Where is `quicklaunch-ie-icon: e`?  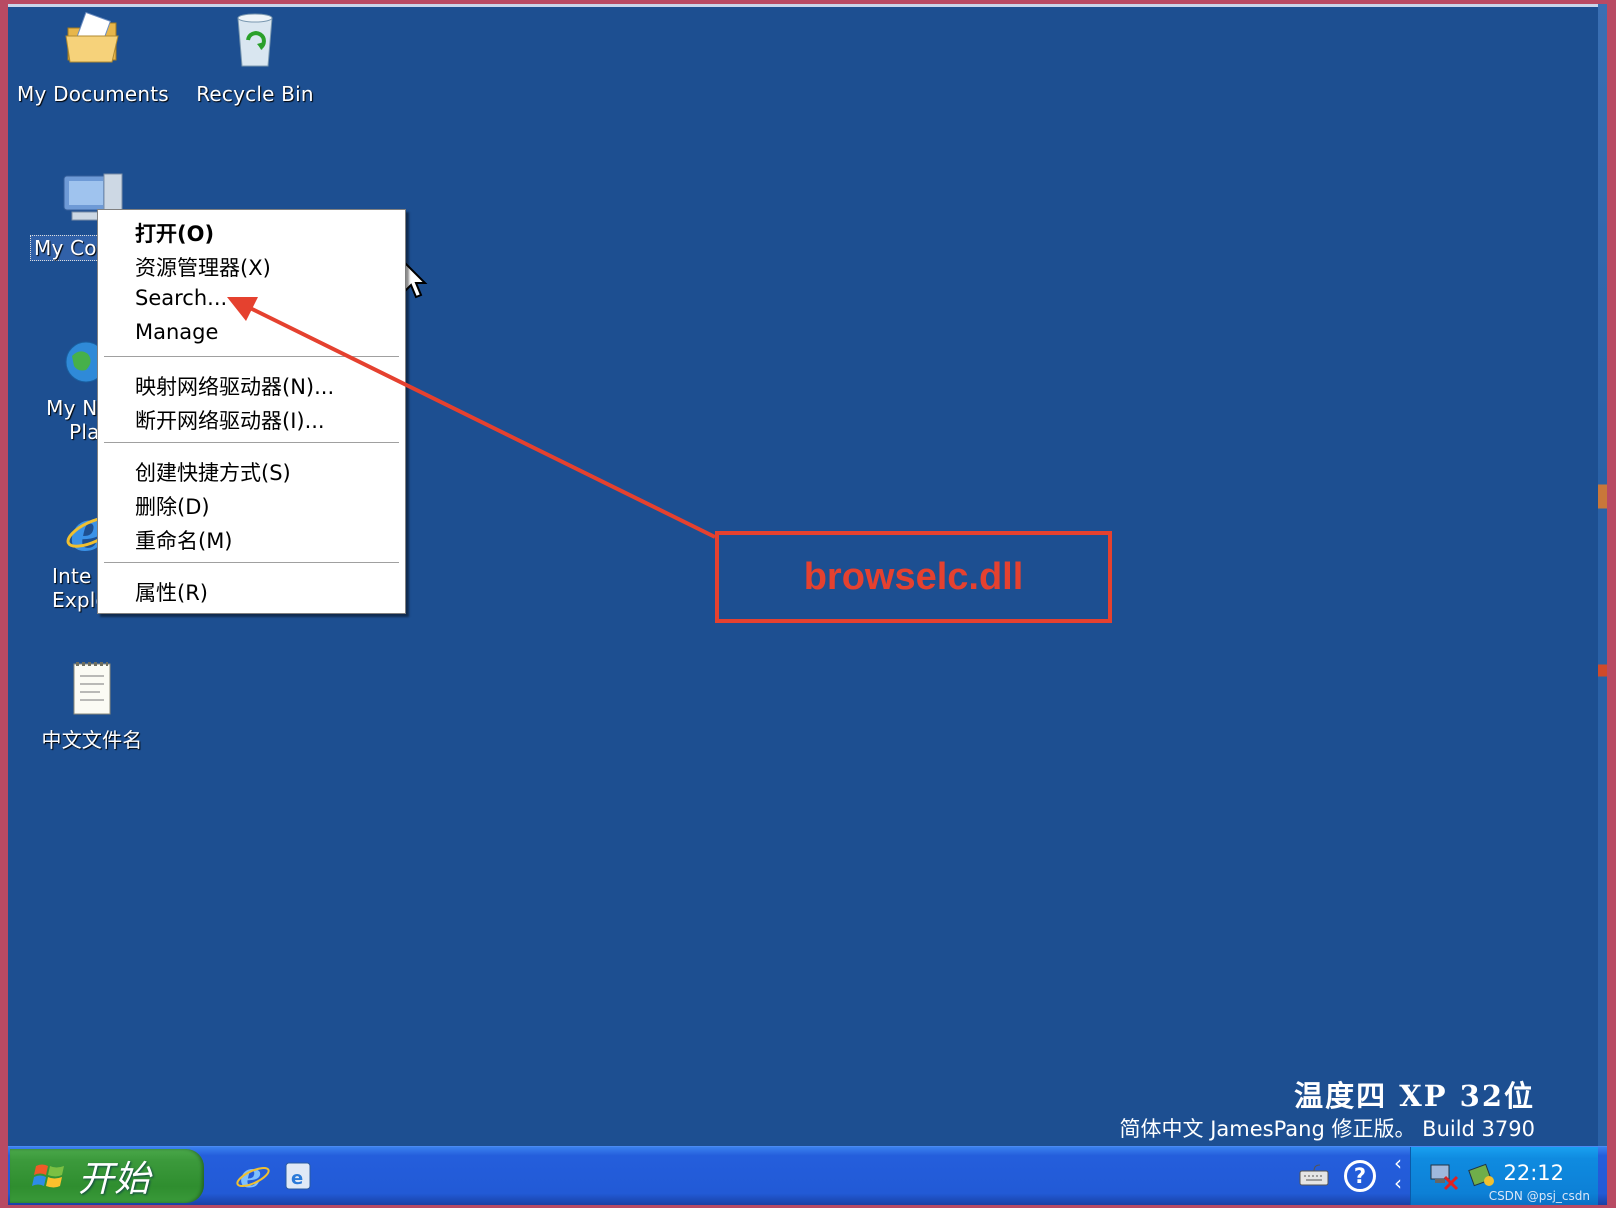
quicklaunch-ie-icon: e is located at coordinates (253, 1176).